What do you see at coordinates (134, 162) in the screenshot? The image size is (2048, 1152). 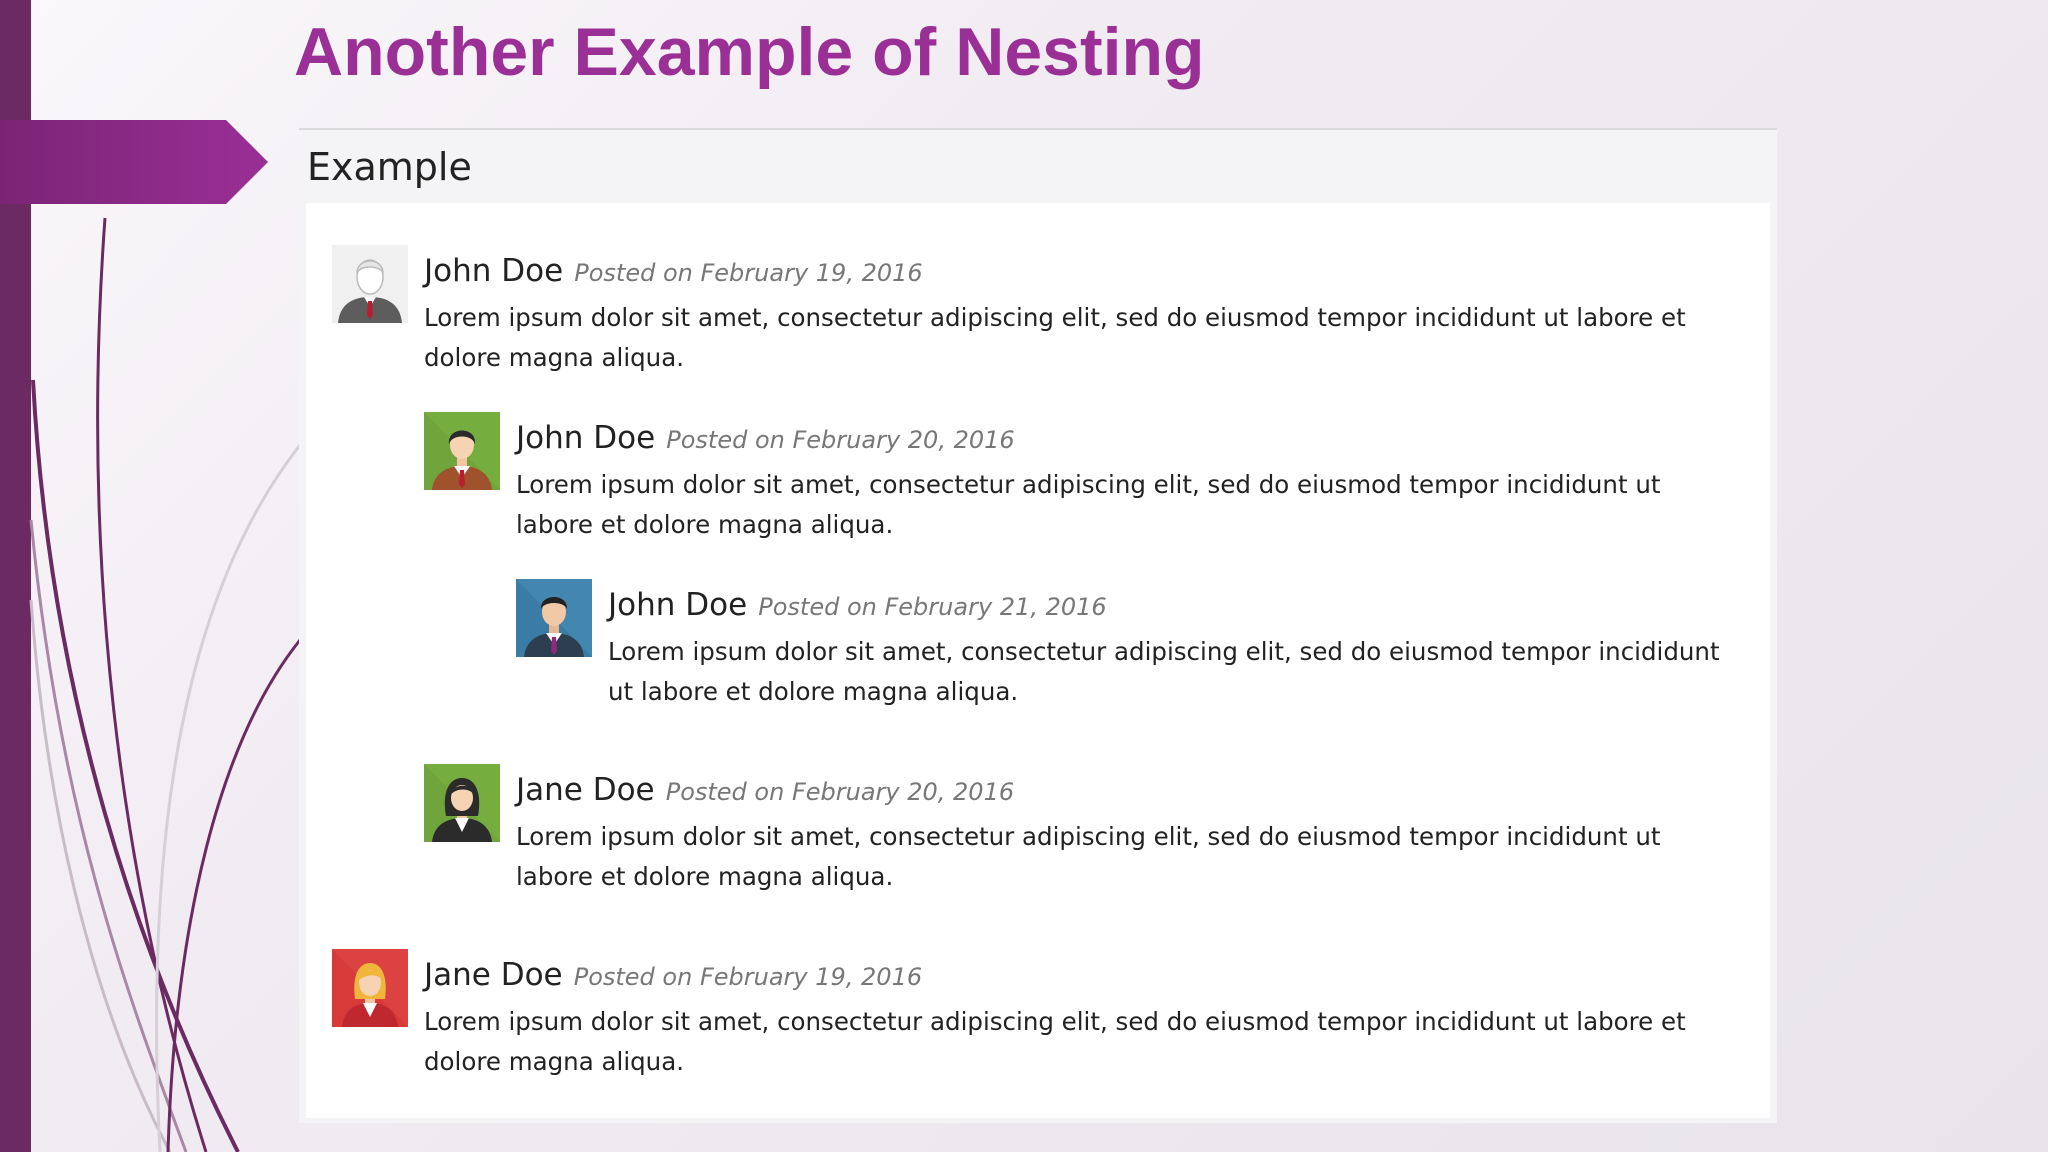 I see `title-arrow-marker` at bounding box center [134, 162].